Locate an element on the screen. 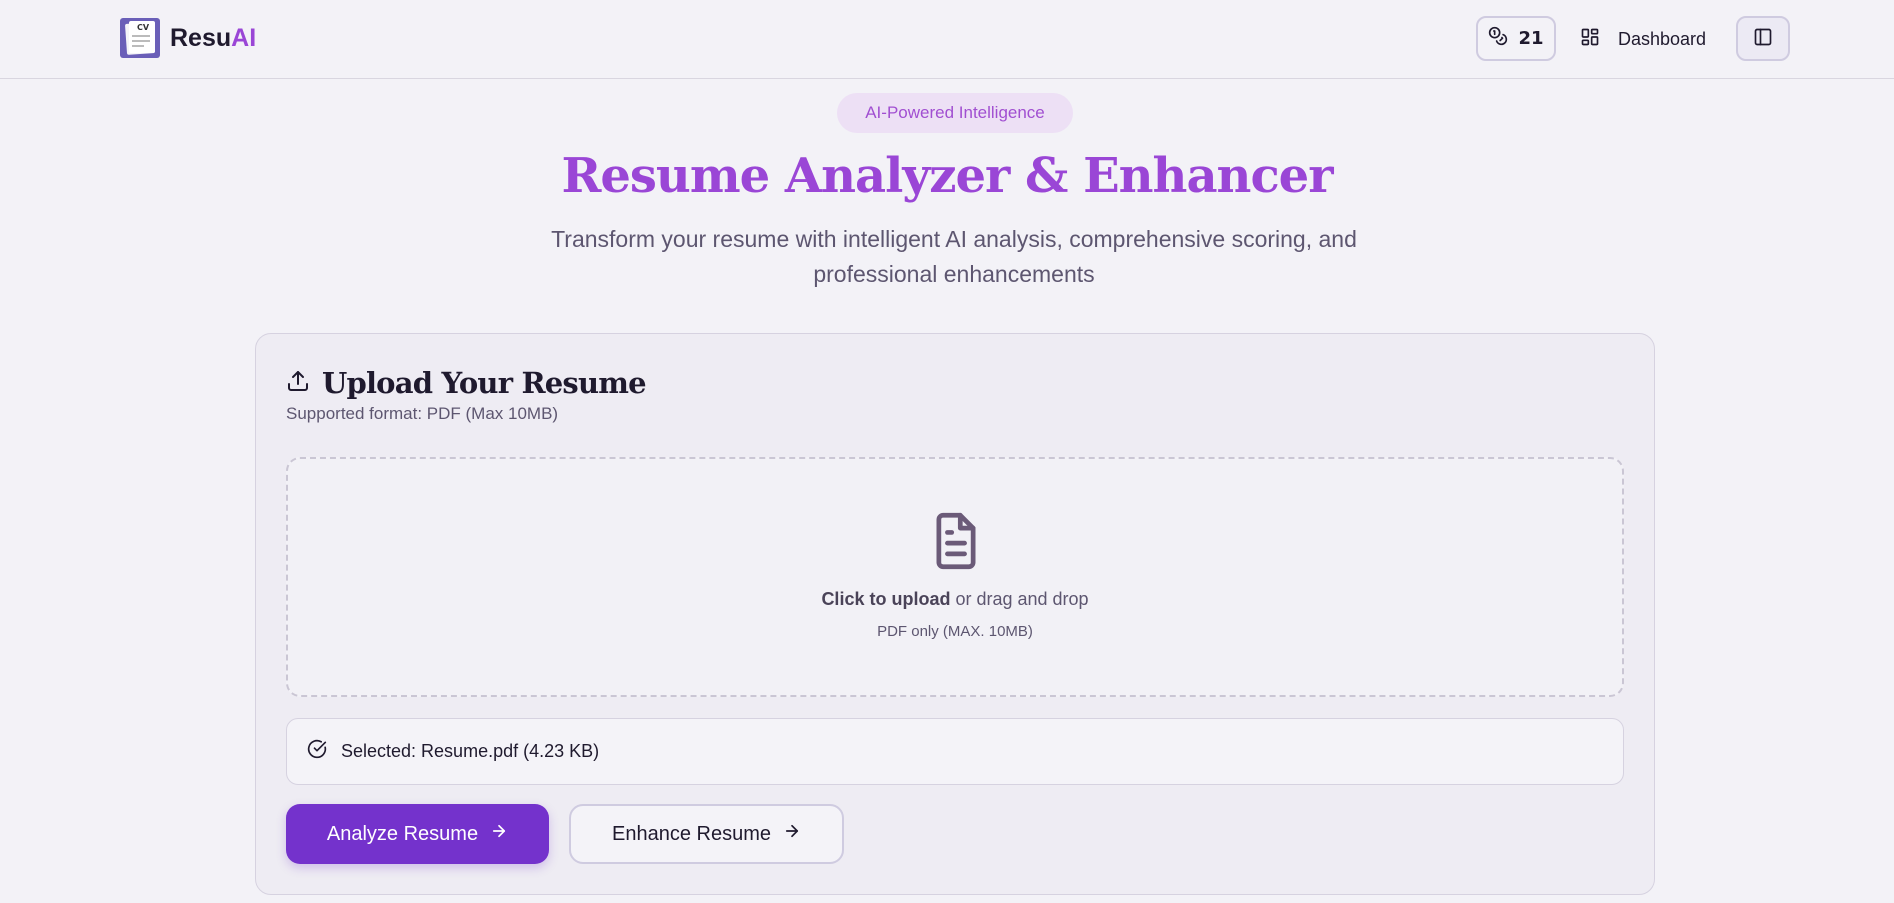  top-navbar: CV ResuAI 21 Dashboard is located at coordinates (947, 39).